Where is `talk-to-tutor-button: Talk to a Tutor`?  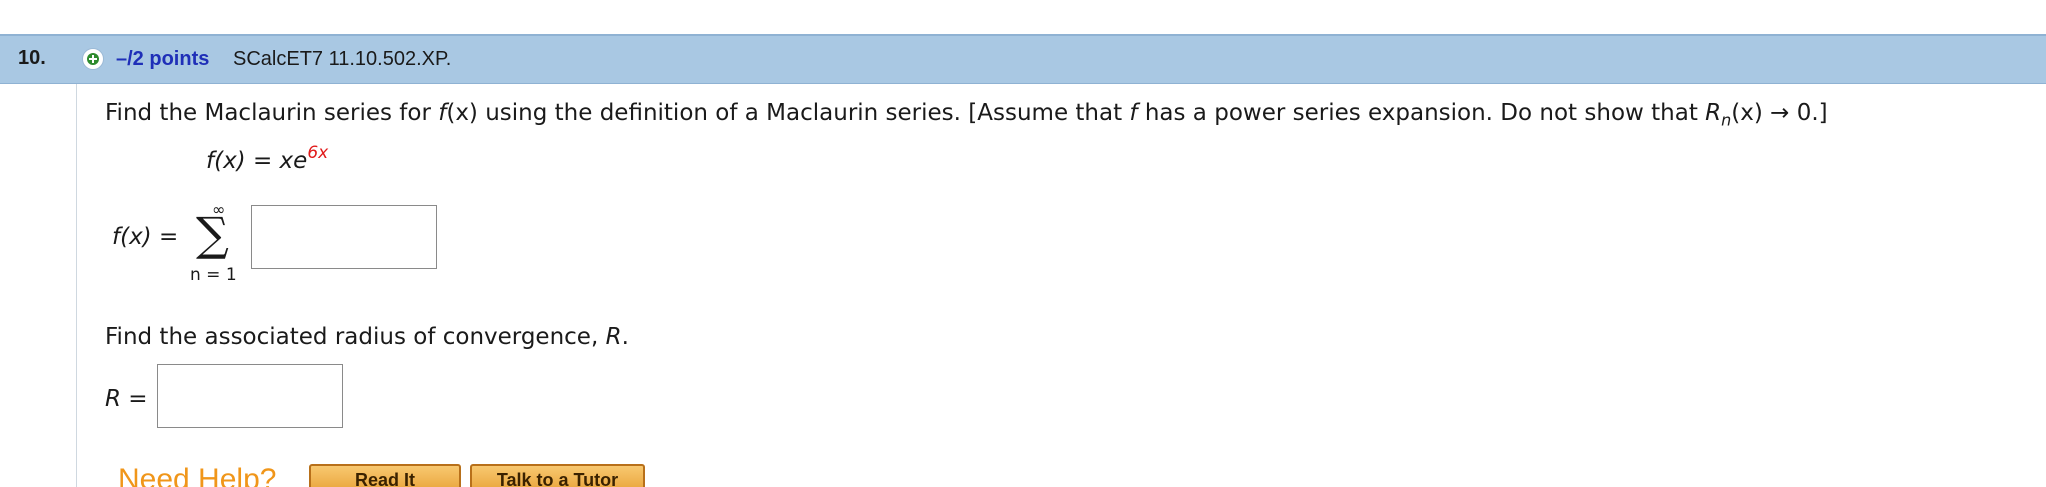 talk-to-tutor-button: Talk to a Tutor is located at coordinates (557, 475).